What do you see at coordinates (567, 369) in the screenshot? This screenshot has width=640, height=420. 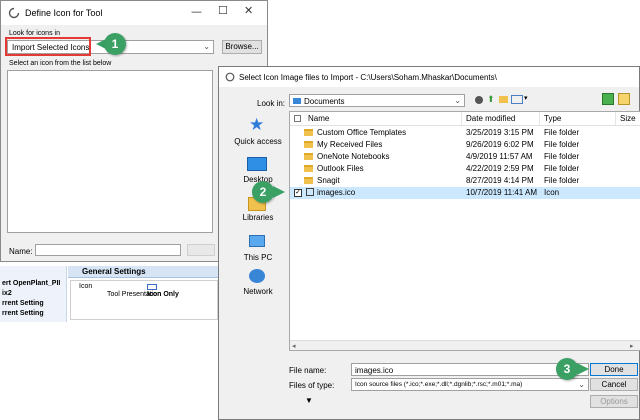 I see `callout-3: 3` at bounding box center [567, 369].